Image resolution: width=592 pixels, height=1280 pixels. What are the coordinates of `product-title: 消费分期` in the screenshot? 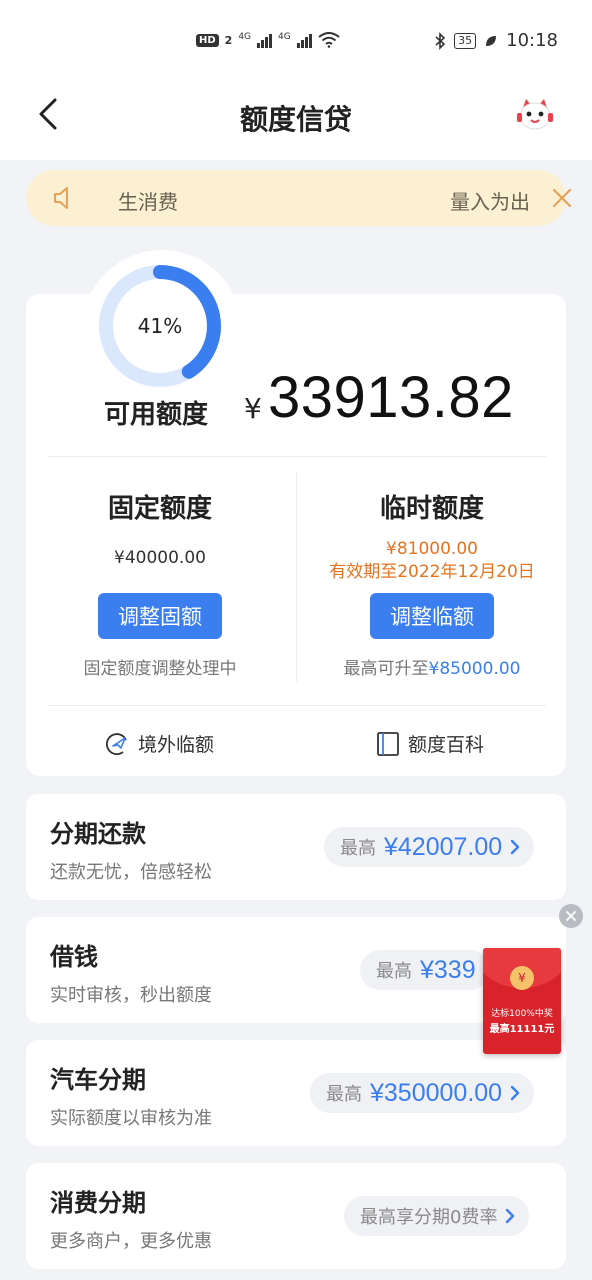 It's located at (98, 1203).